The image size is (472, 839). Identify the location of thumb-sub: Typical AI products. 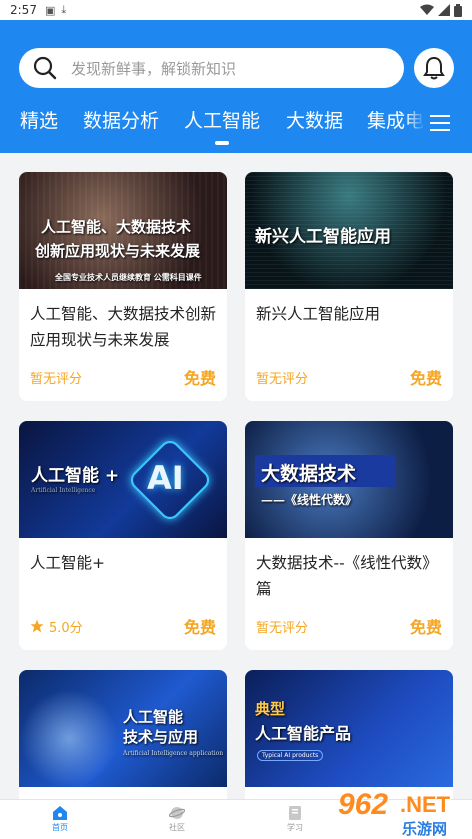
(290, 755).